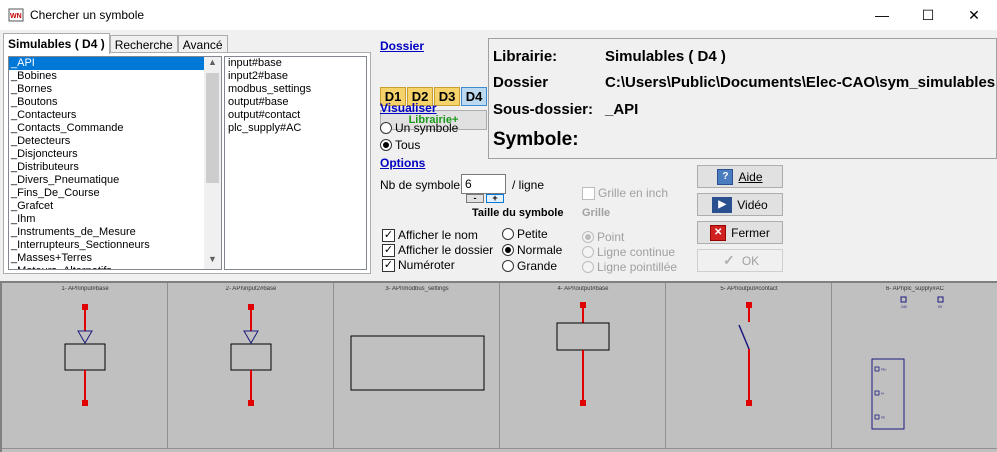 The width and height of the screenshot is (997, 452). I want to click on category-item: _Bornes, so click(115, 89).